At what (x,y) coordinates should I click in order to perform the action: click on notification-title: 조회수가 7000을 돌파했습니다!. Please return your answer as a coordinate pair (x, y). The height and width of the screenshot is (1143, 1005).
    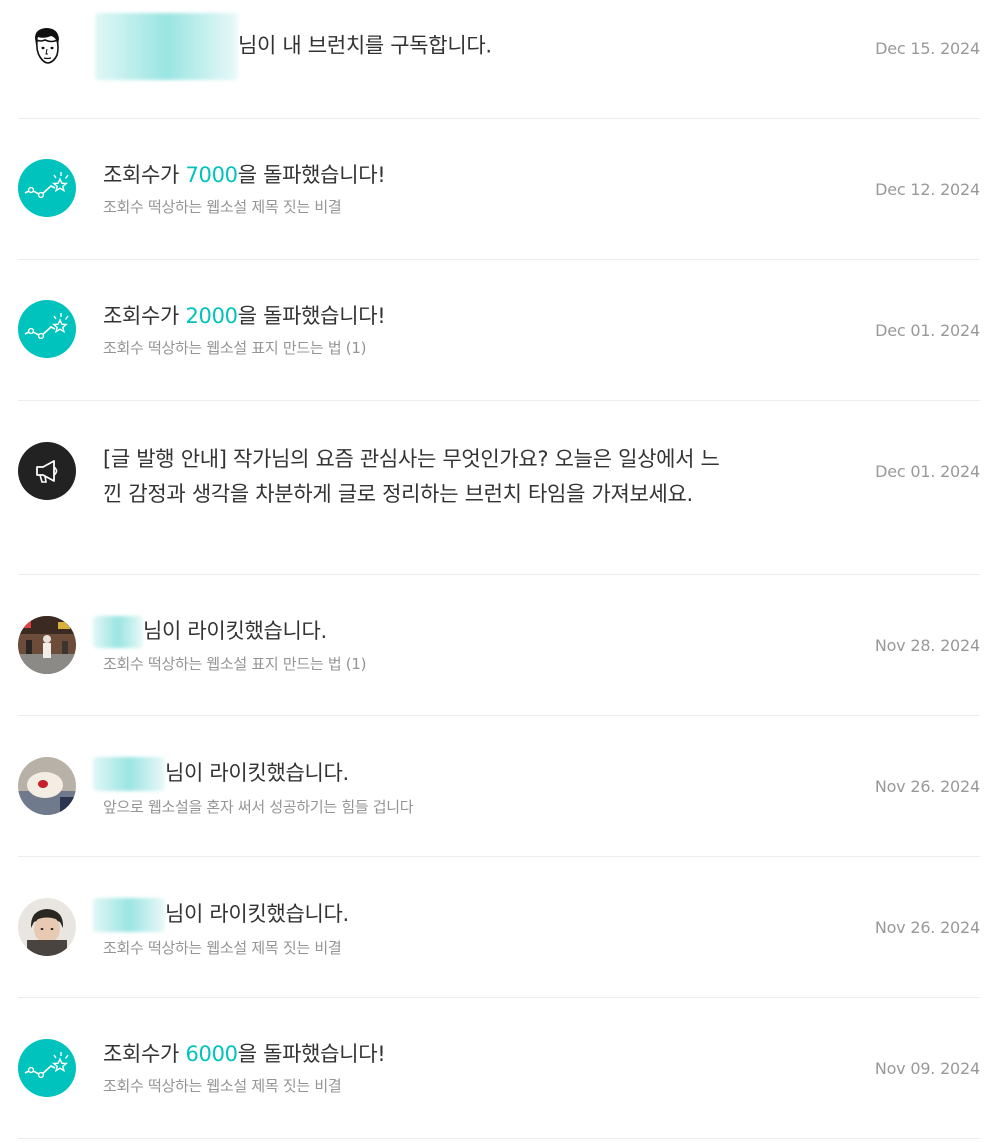
    Looking at the image, I should click on (244, 175).